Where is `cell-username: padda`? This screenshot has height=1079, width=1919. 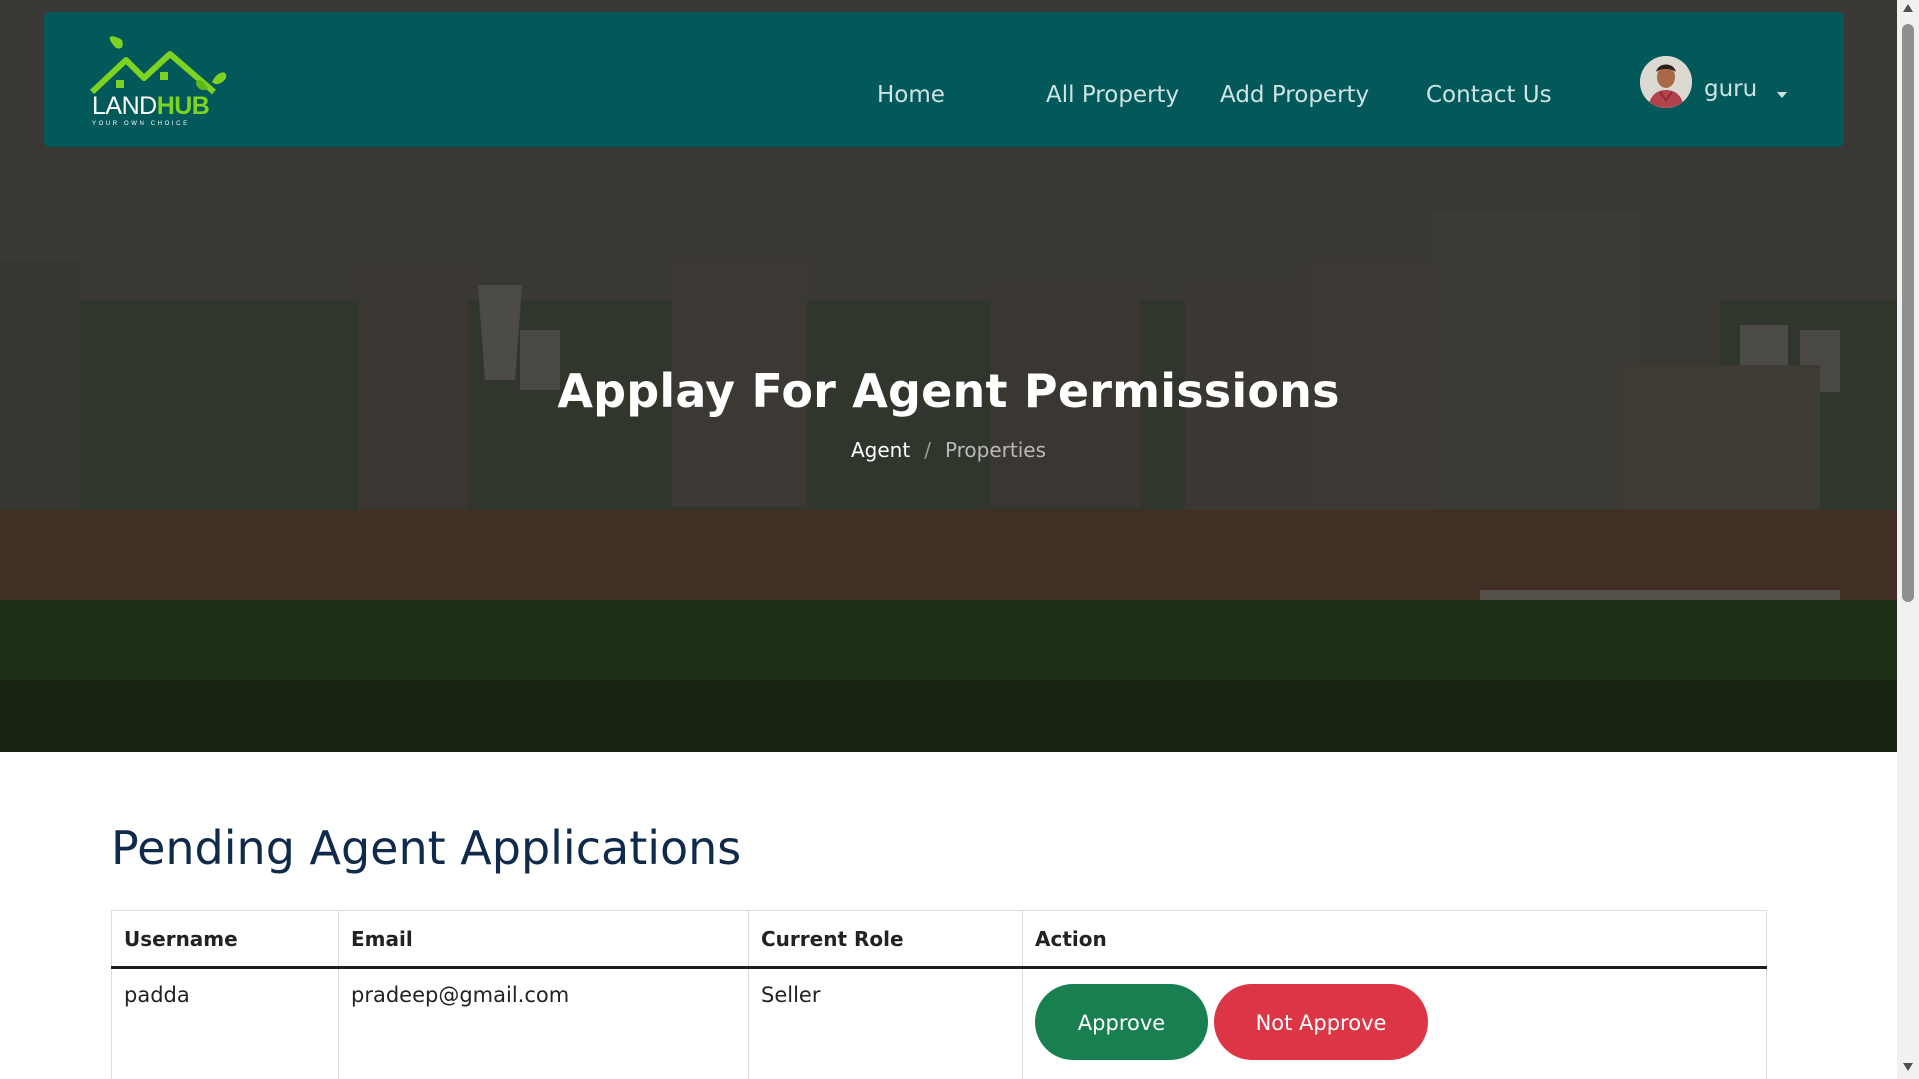
cell-username: padda is located at coordinates (225, 1023).